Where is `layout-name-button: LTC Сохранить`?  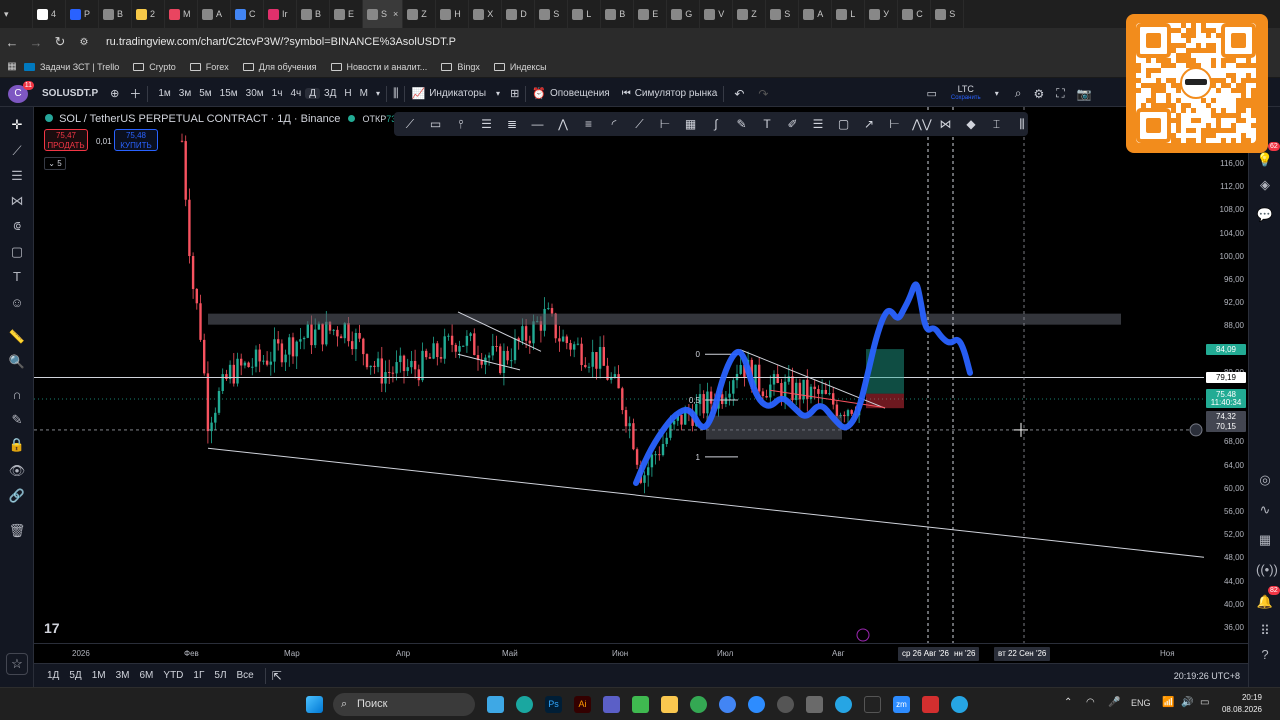 layout-name-button: LTC Сохранить is located at coordinates (966, 93).